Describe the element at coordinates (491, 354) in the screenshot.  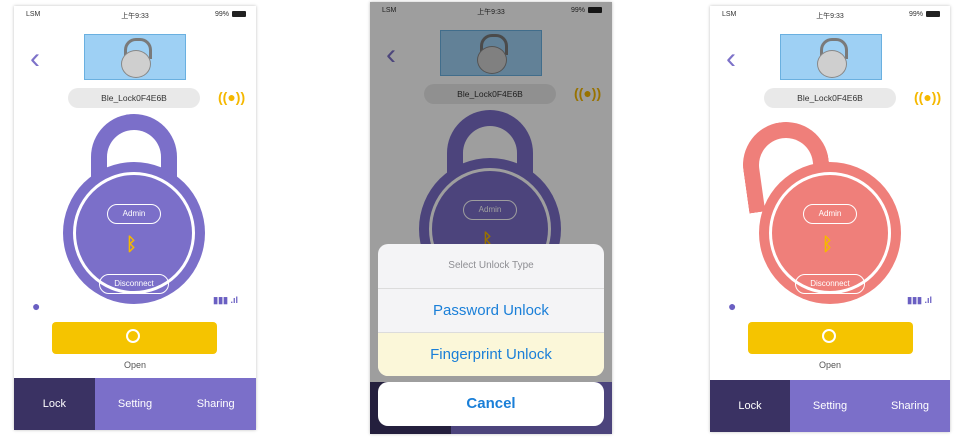
I see `fingerprint-unlock-option: Fingerprint Unlock` at that location.